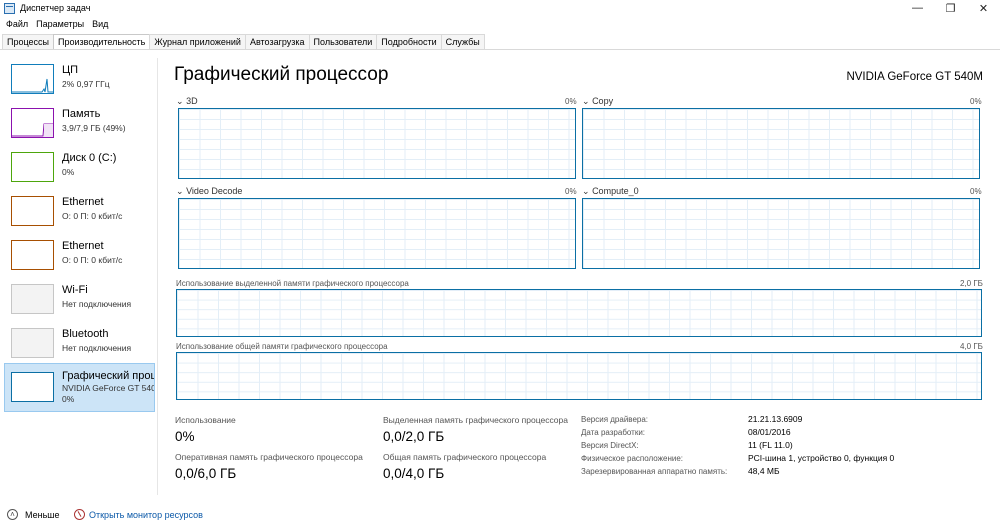  I want to click on dedicated-memory-max: 2,0 ГБ, so click(971, 283).